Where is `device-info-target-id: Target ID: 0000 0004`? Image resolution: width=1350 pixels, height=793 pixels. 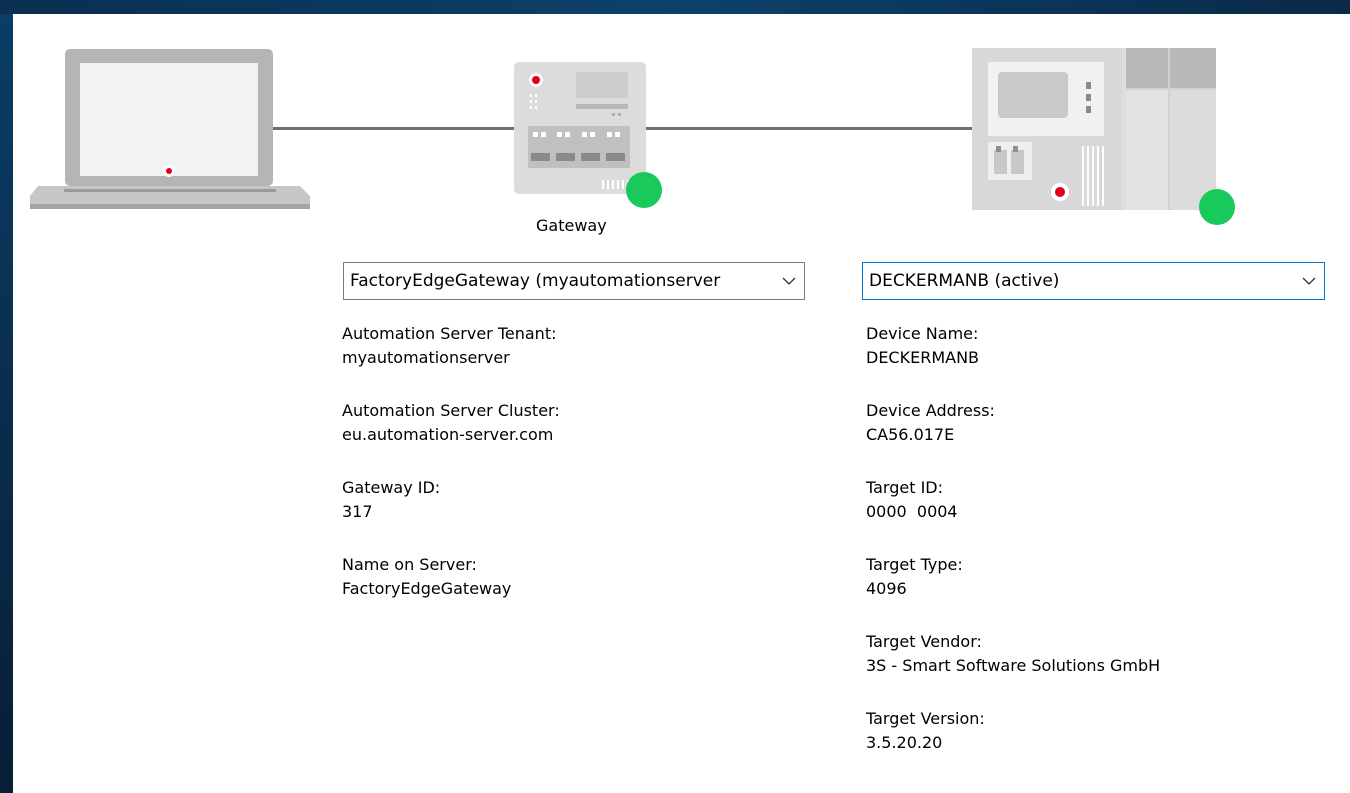 device-info-target-id: Target ID: 0000 0004 is located at coordinates (1013, 500).